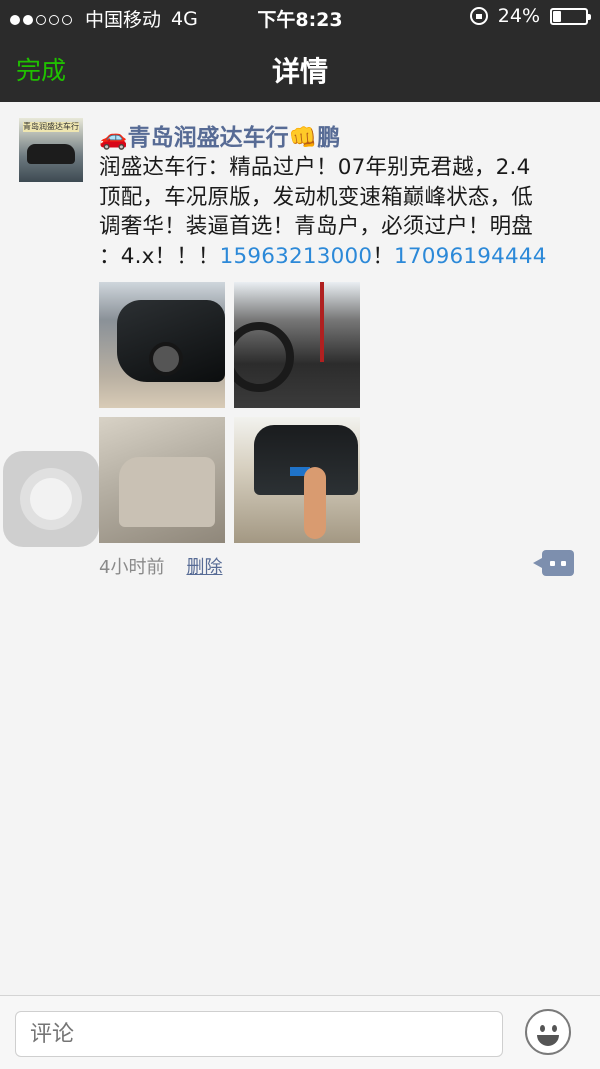 Image resolution: width=600 pixels, height=1069 pixels. Describe the element at coordinates (548, 1032) in the screenshot. I see `emoji-icon` at that location.